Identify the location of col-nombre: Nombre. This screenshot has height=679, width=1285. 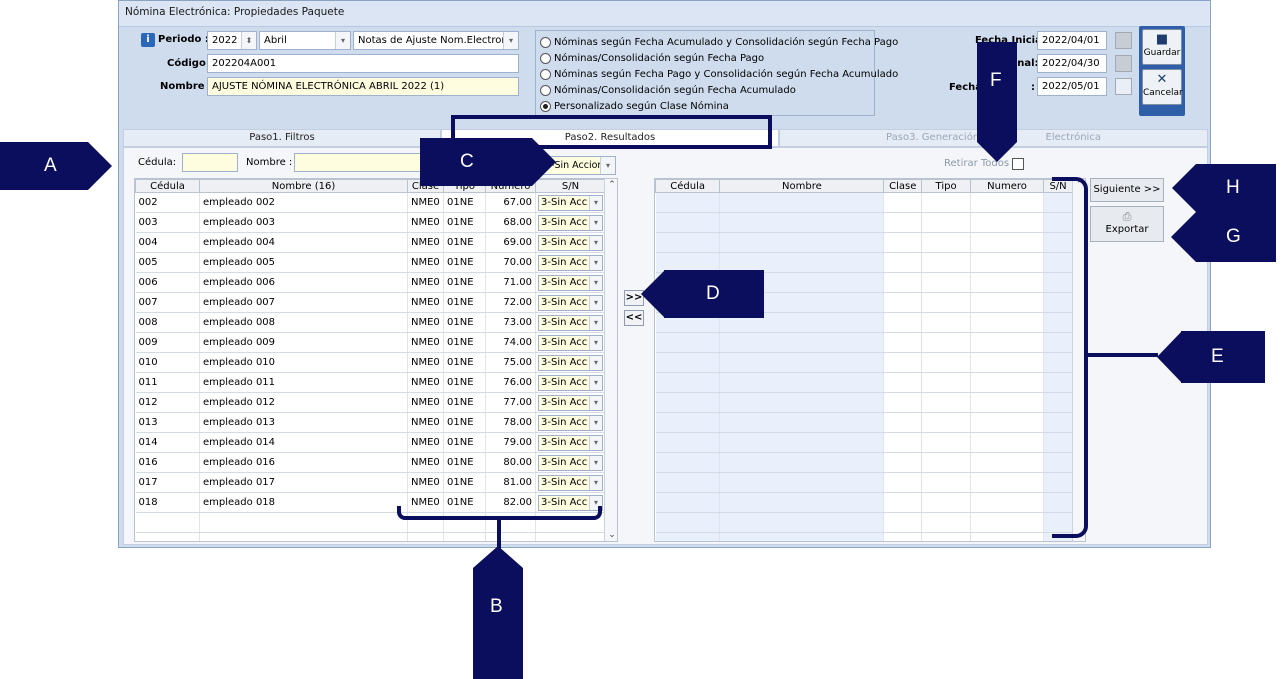
(802, 186).